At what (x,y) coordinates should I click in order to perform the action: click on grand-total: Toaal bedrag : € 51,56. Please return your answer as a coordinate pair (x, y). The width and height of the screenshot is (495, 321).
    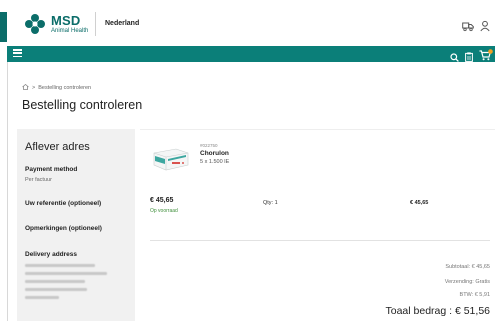
    Looking at the image, I should click on (438, 311).